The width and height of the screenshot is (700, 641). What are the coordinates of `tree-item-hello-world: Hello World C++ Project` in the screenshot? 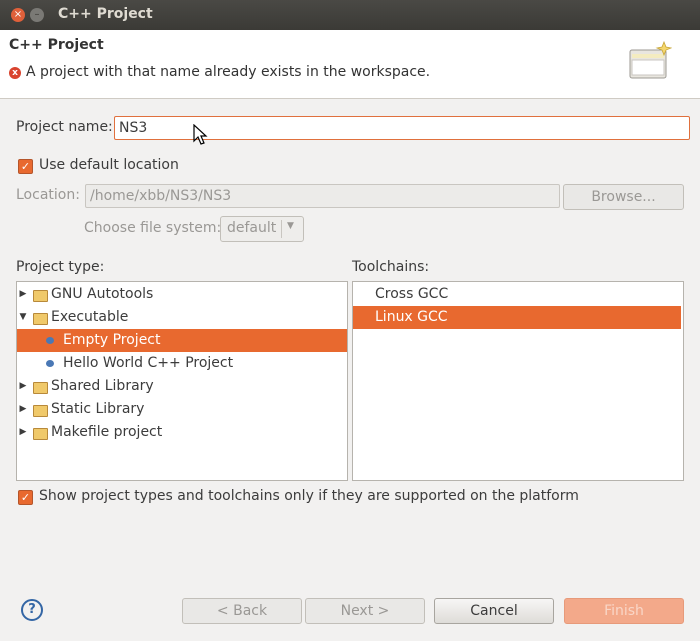 It's located at (182, 363).